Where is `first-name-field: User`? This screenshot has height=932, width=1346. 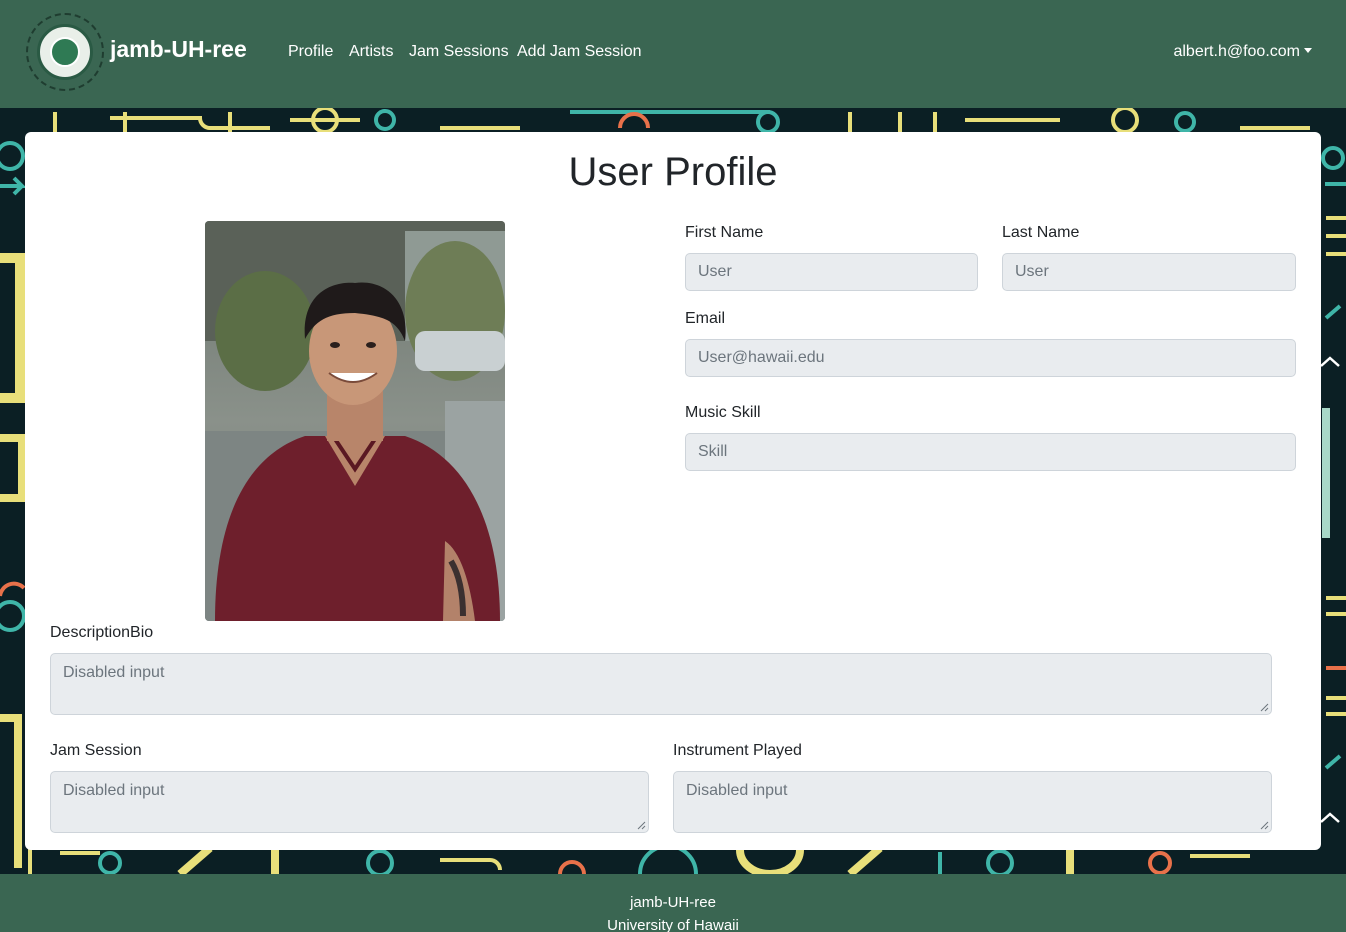
first-name-field: User is located at coordinates (831, 272).